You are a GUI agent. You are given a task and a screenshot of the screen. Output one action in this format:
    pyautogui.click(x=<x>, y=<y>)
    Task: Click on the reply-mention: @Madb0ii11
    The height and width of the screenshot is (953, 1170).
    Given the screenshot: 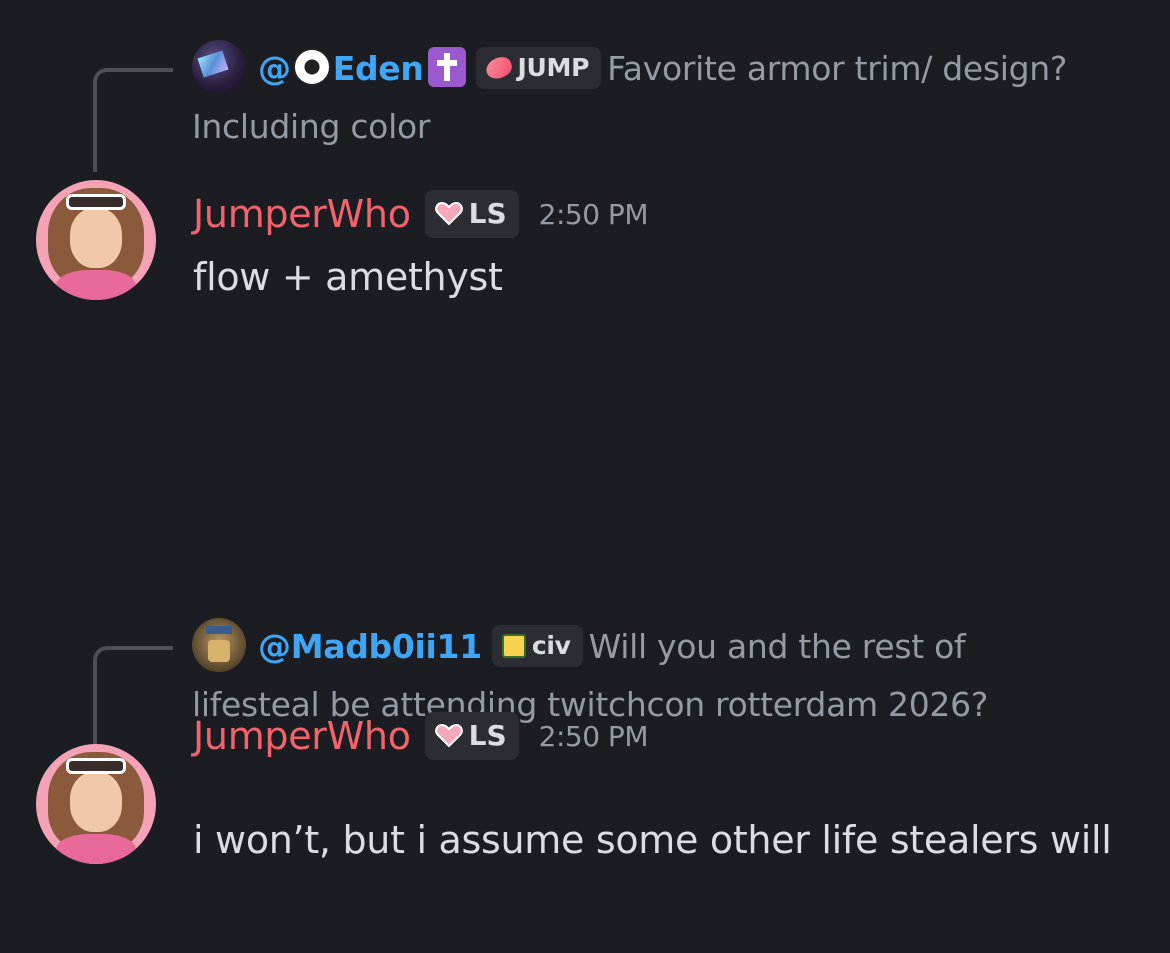 What is the action you would take?
    pyautogui.click(x=370, y=646)
    